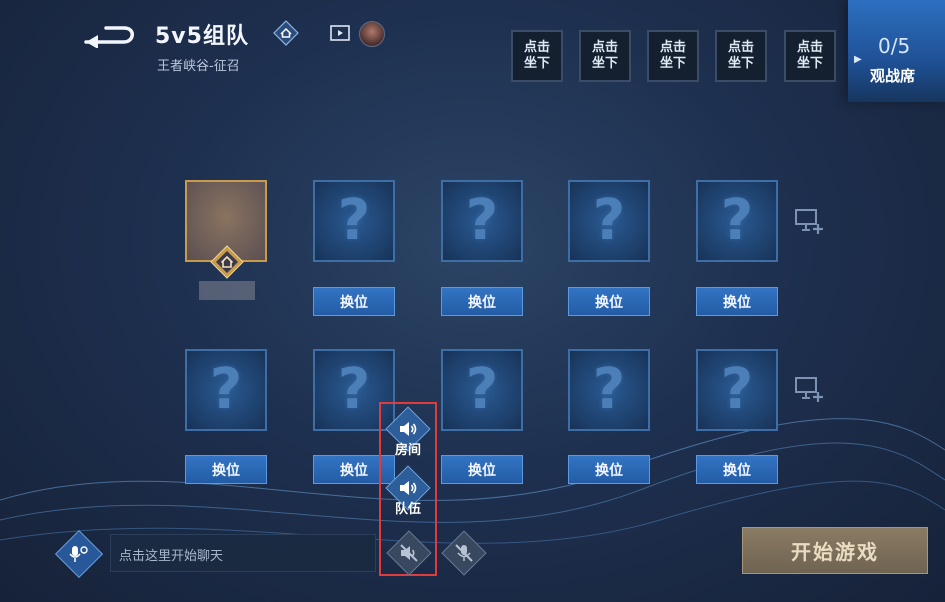 This screenshot has height=602, width=945. Describe the element at coordinates (109, 37) in the screenshot. I see `back-arrow-icon` at that location.